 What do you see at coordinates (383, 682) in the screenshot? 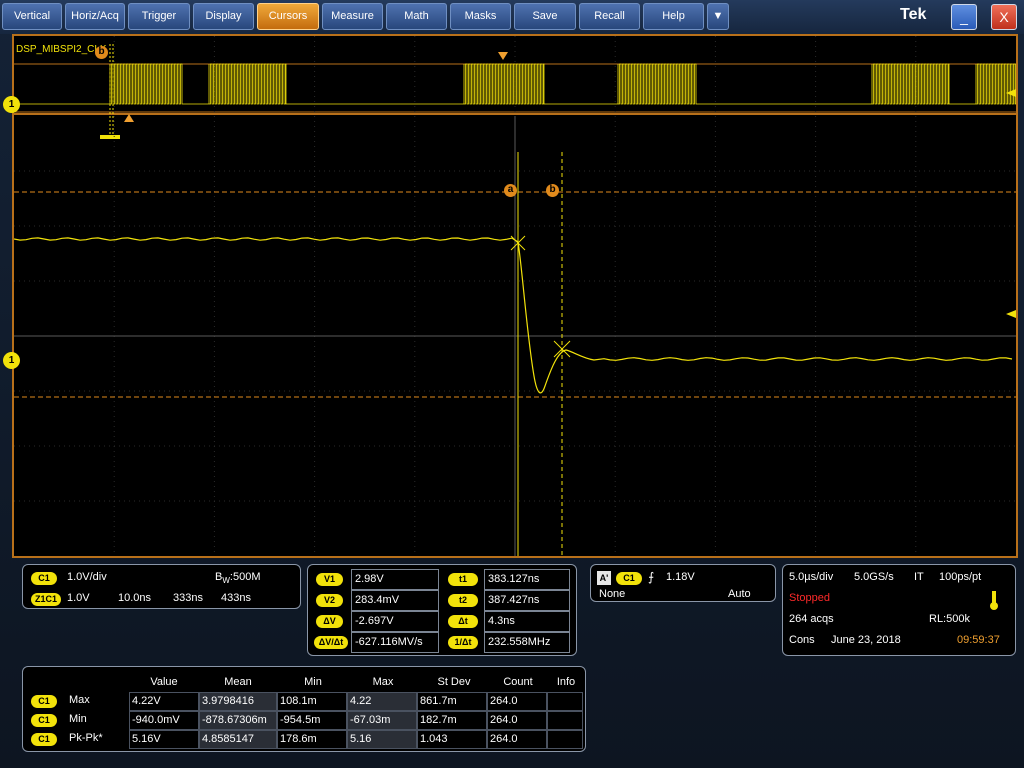
I see `header-max: Max` at bounding box center [383, 682].